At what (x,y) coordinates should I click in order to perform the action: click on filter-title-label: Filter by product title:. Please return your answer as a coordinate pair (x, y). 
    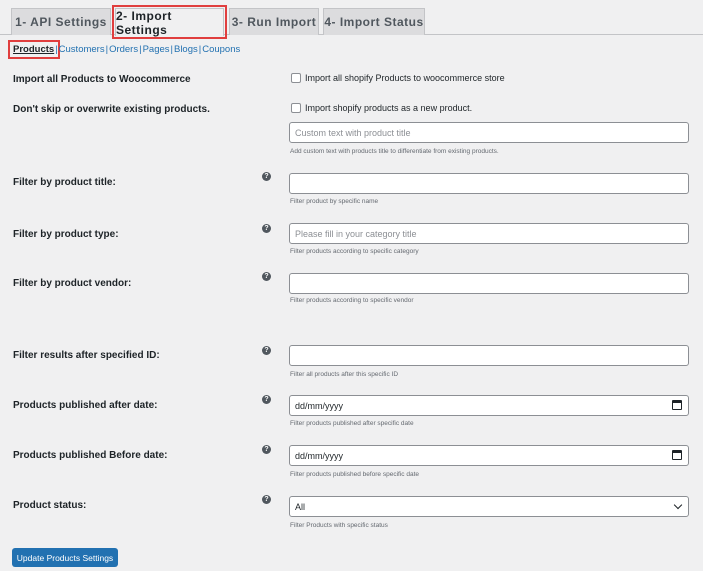
    Looking at the image, I should click on (64, 182).